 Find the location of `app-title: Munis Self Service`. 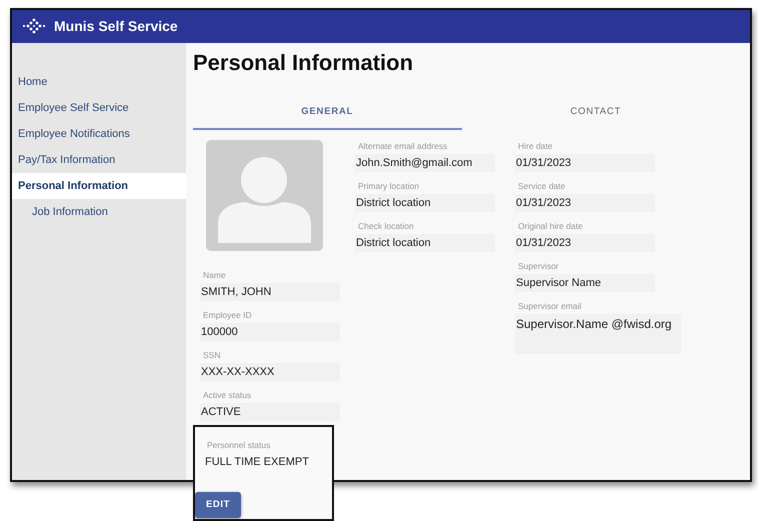

app-title: Munis Self Service is located at coordinates (116, 26).